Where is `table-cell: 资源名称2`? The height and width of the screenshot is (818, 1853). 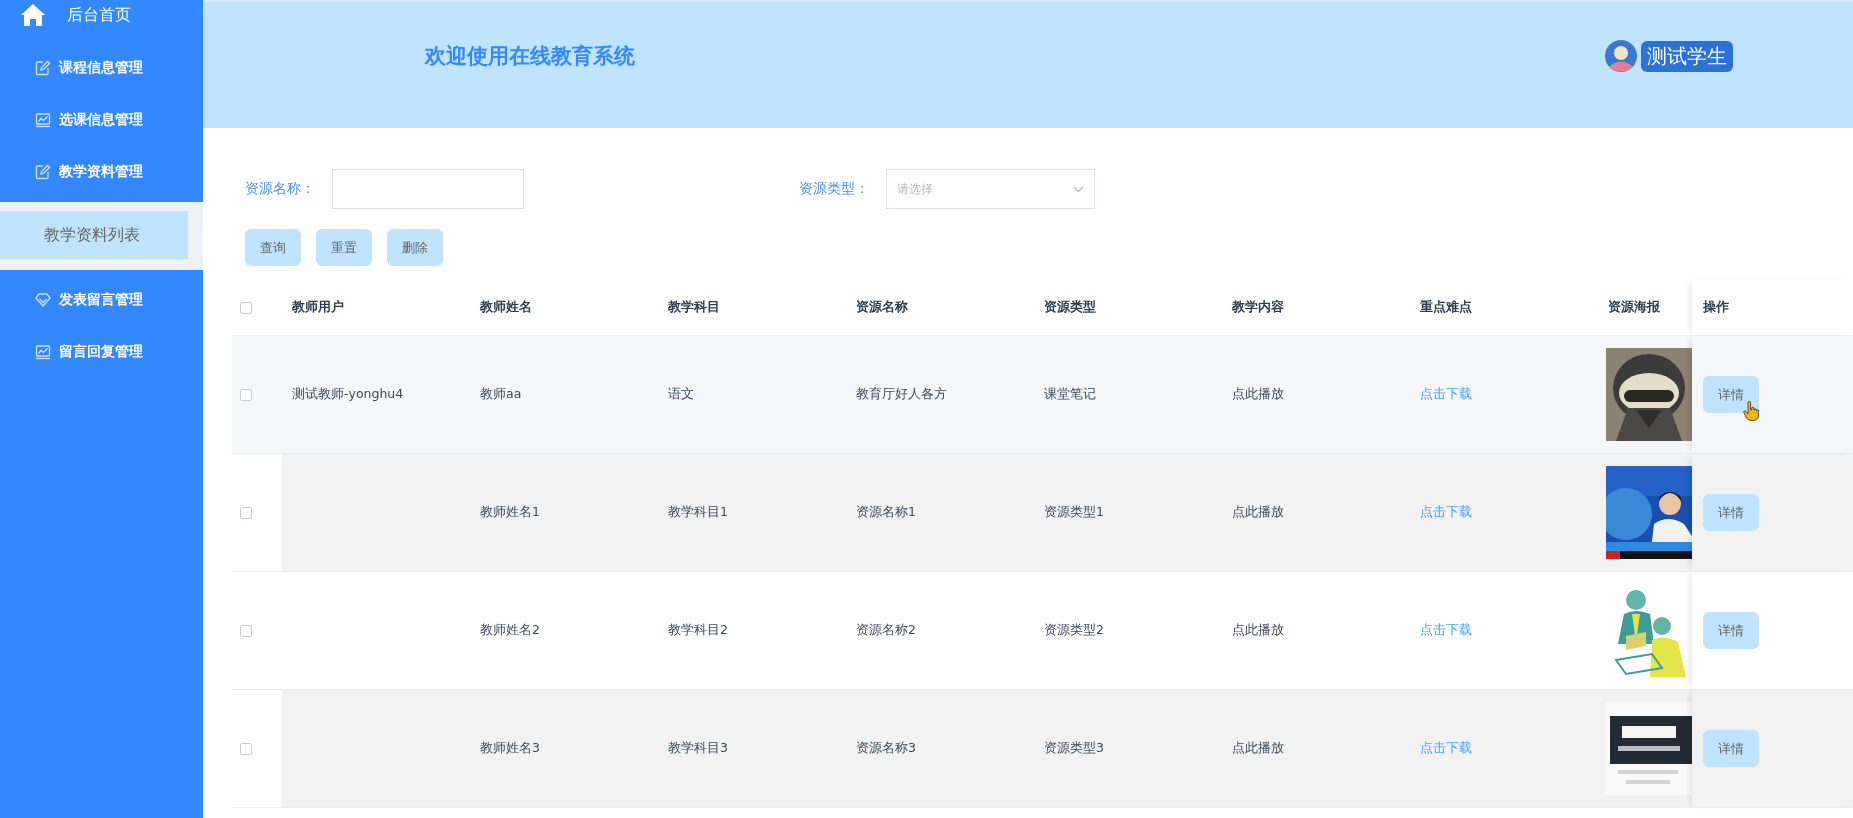 table-cell: 资源名称2 is located at coordinates (886, 630).